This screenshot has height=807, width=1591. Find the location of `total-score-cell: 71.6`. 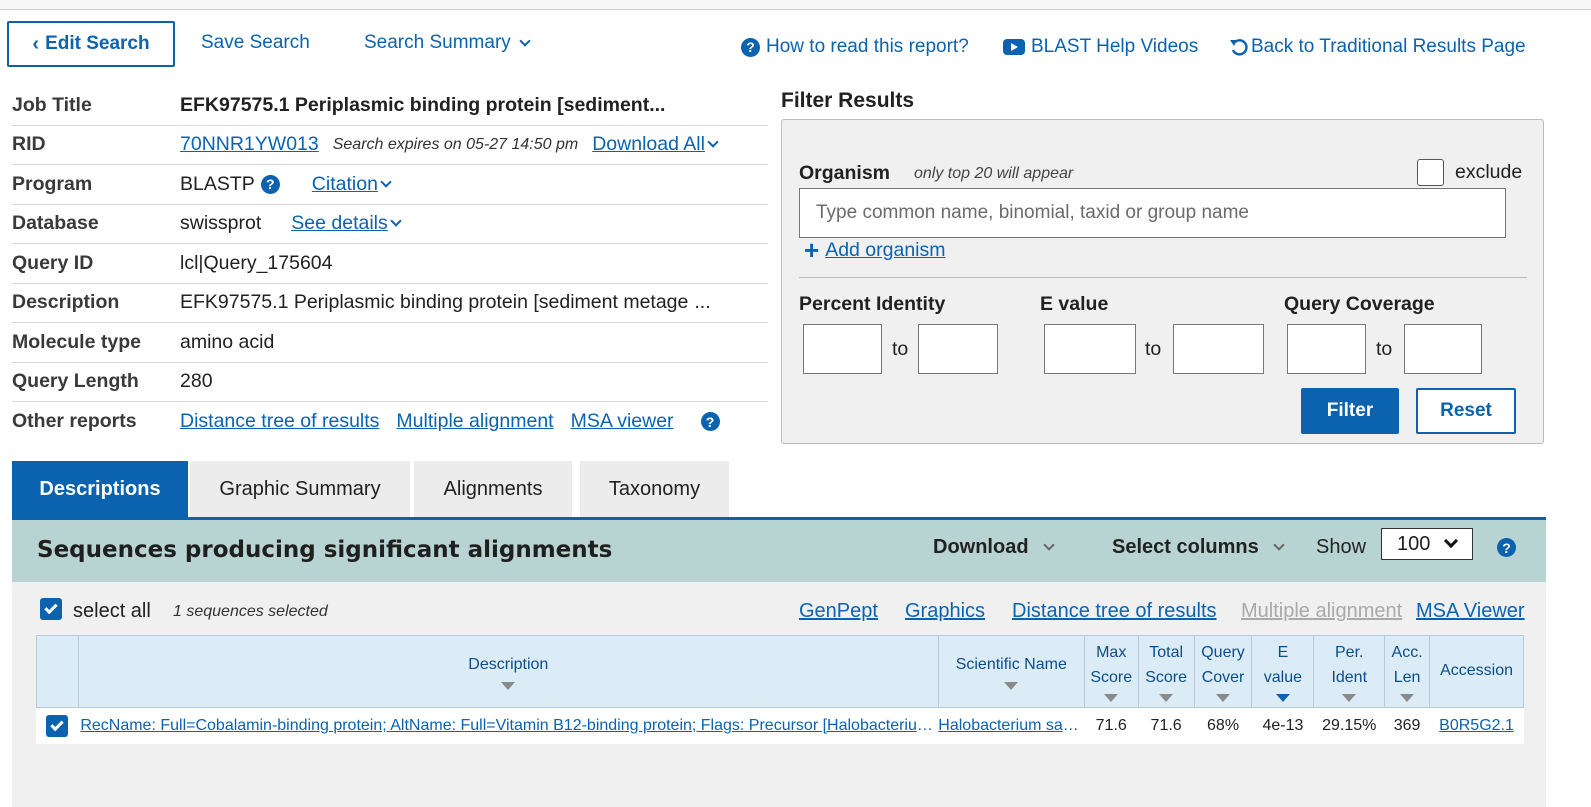

total-score-cell: 71.6 is located at coordinates (1166, 725).